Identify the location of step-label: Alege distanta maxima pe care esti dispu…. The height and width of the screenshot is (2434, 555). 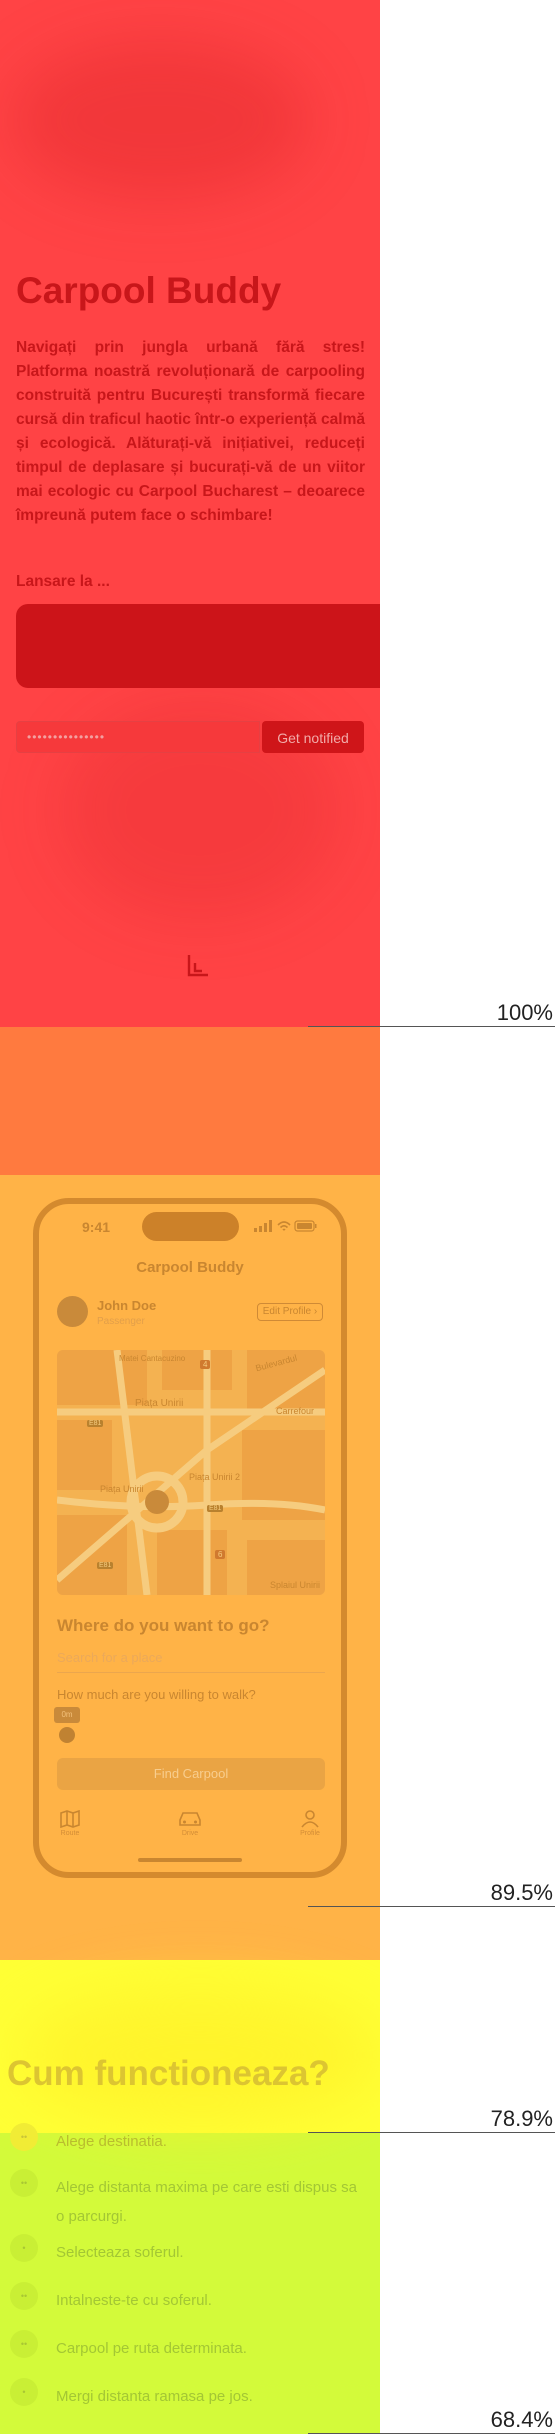
(206, 2202).